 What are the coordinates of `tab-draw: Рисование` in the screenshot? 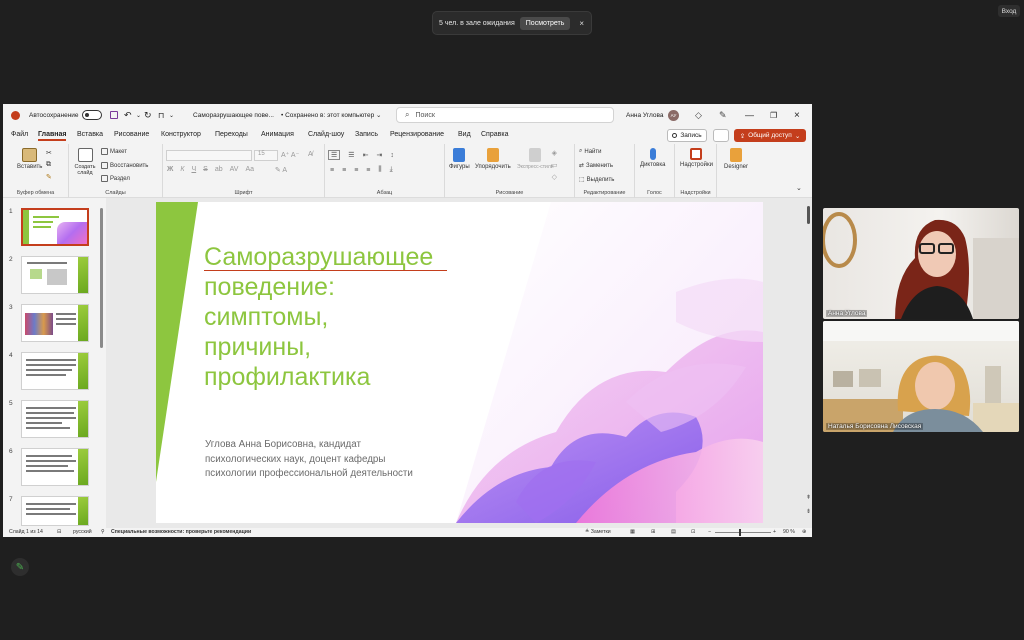 It's located at (131, 134).